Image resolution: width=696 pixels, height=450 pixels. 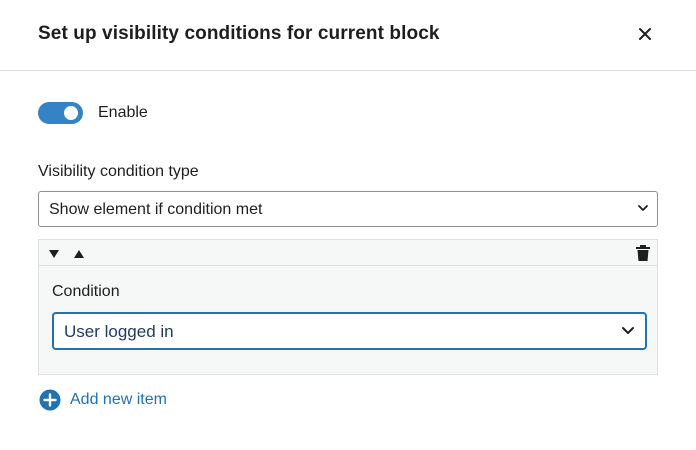 What do you see at coordinates (349, 331) in the screenshot?
I see `condition-select: User logged in` at bounding box center [349, 331].